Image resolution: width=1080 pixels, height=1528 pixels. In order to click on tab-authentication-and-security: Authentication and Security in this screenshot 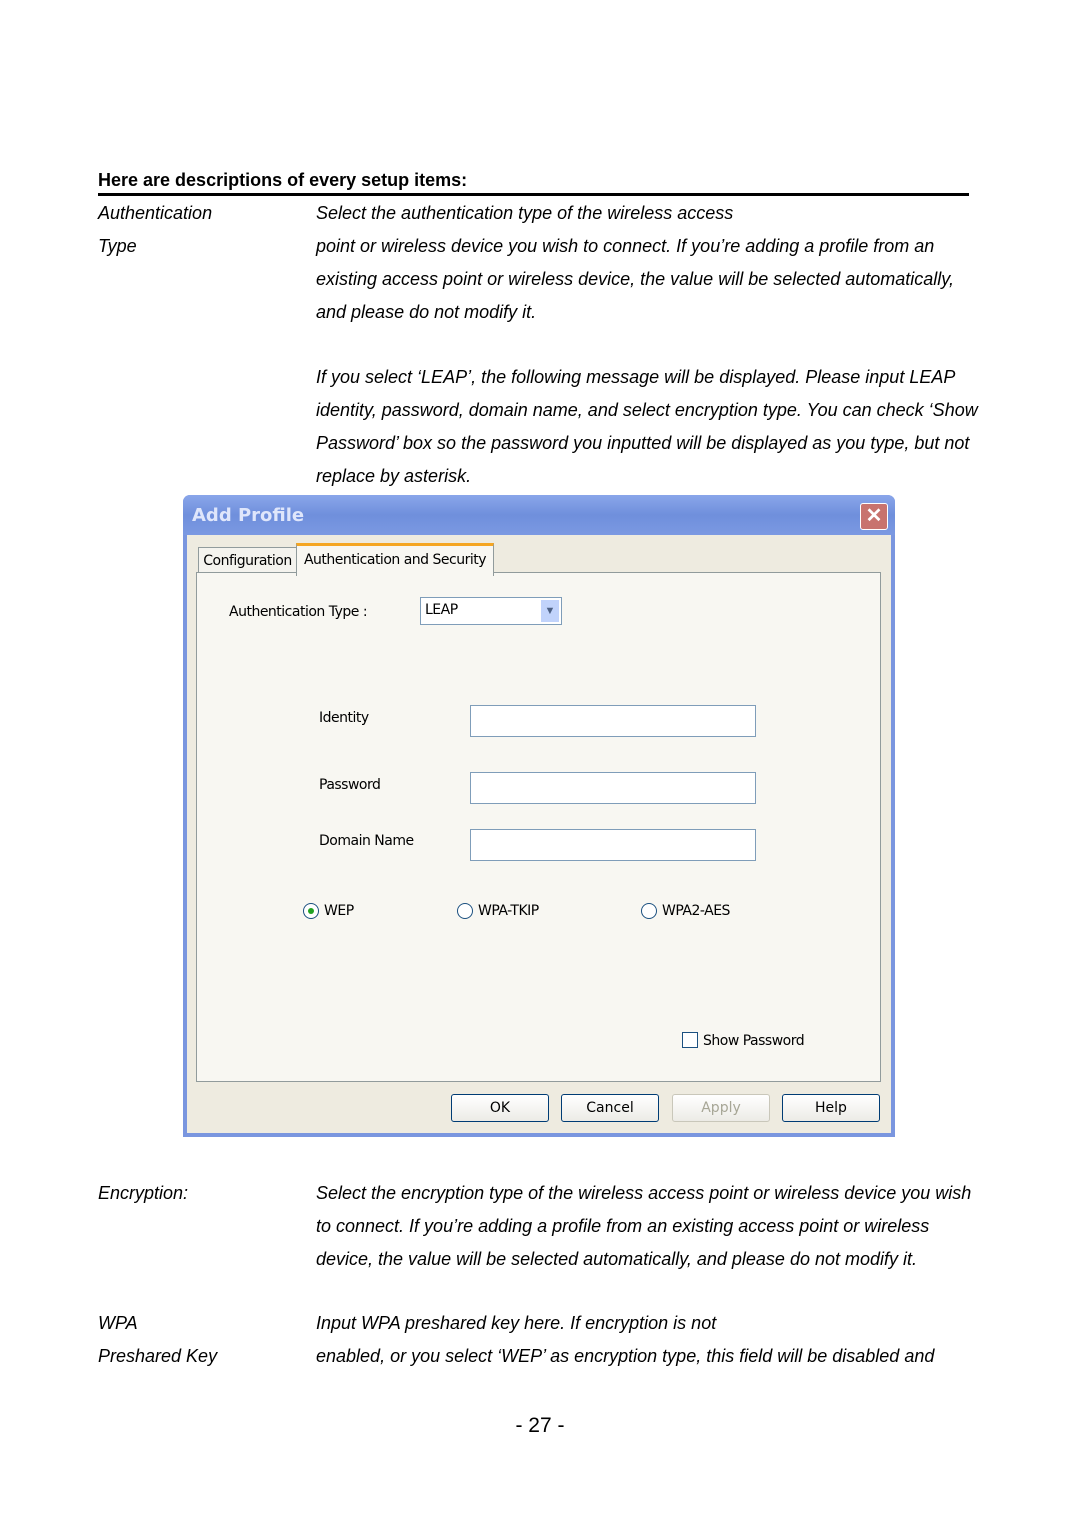, I will do `click(395, 559)`.